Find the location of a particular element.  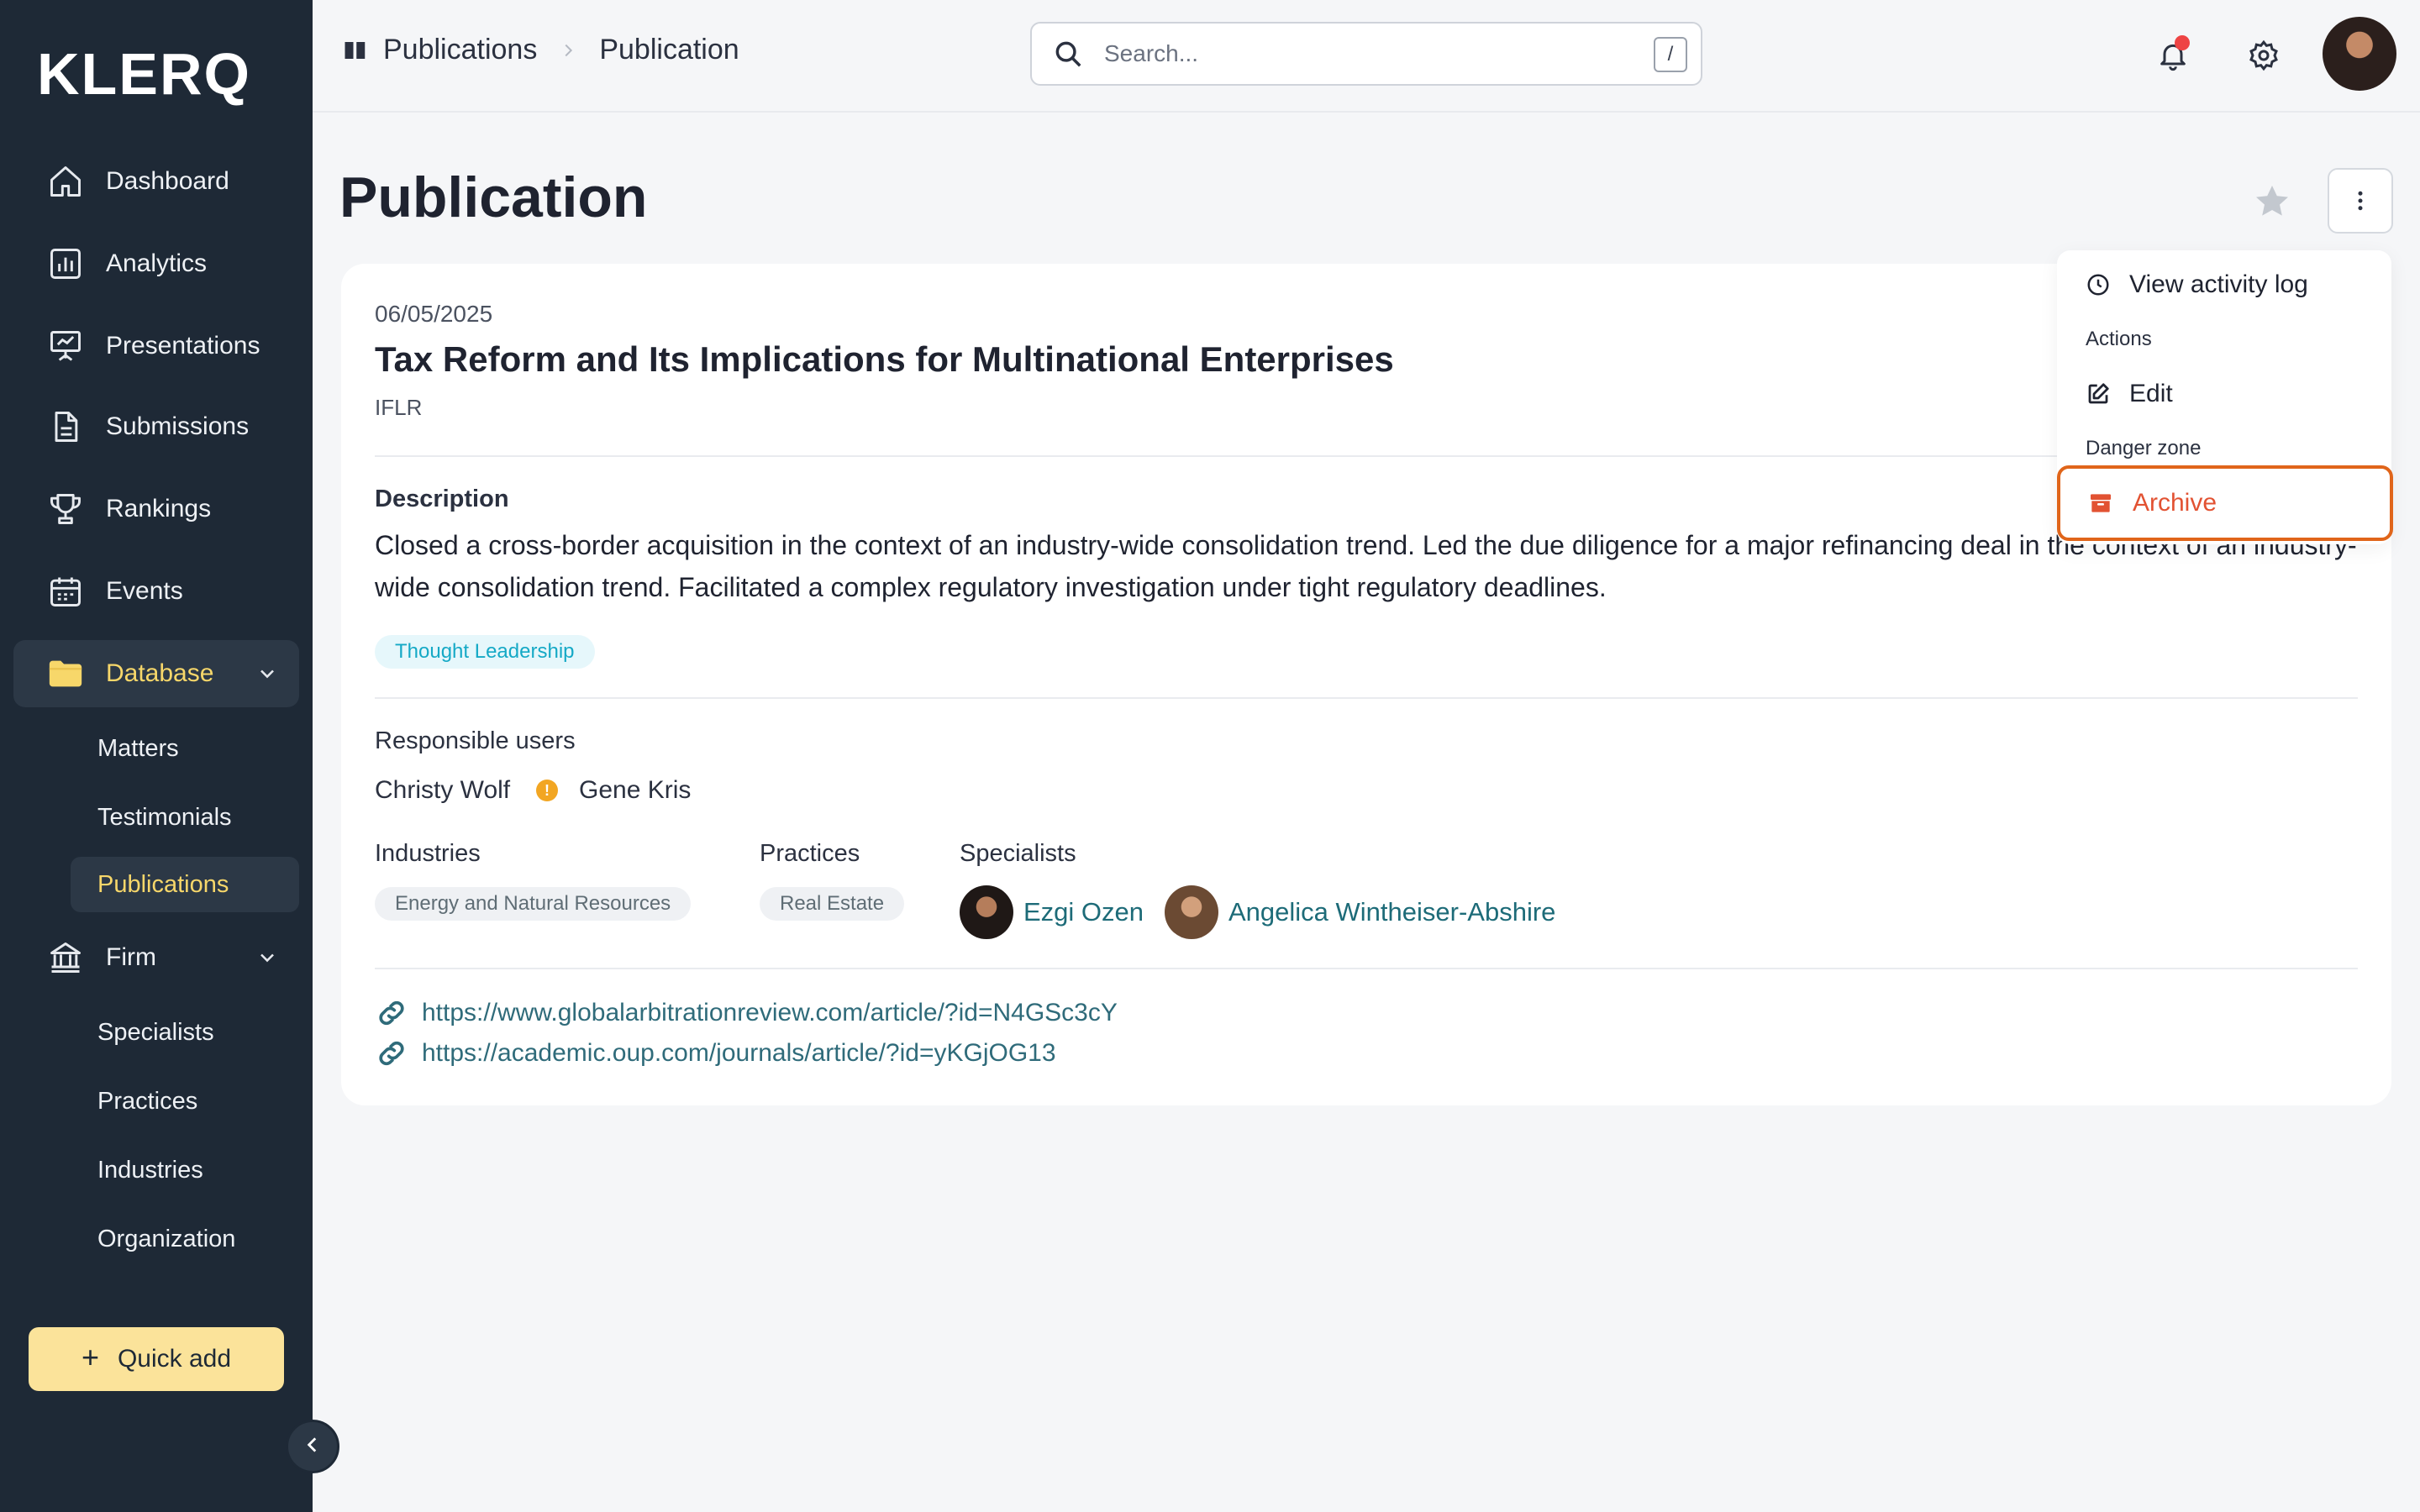

sidebar-item-publications: Publications is located at coordinates (185, 884).